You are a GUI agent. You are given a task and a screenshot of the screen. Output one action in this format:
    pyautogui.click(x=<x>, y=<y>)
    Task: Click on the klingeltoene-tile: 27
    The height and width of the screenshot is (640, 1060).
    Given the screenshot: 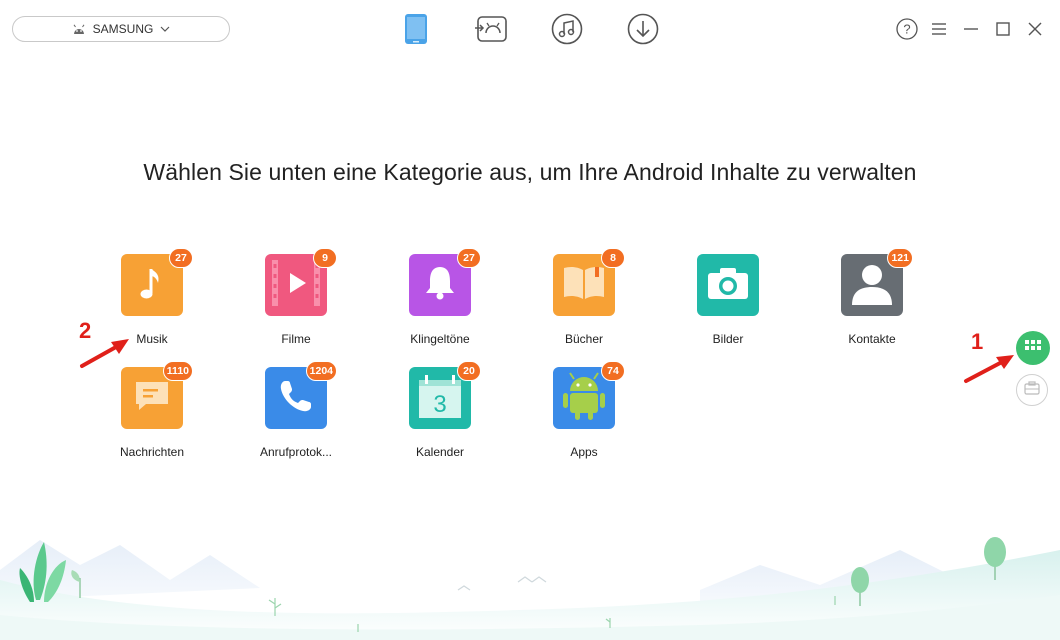 What is the action you would take?
    pyautogui.click(x=445, y=282)
    